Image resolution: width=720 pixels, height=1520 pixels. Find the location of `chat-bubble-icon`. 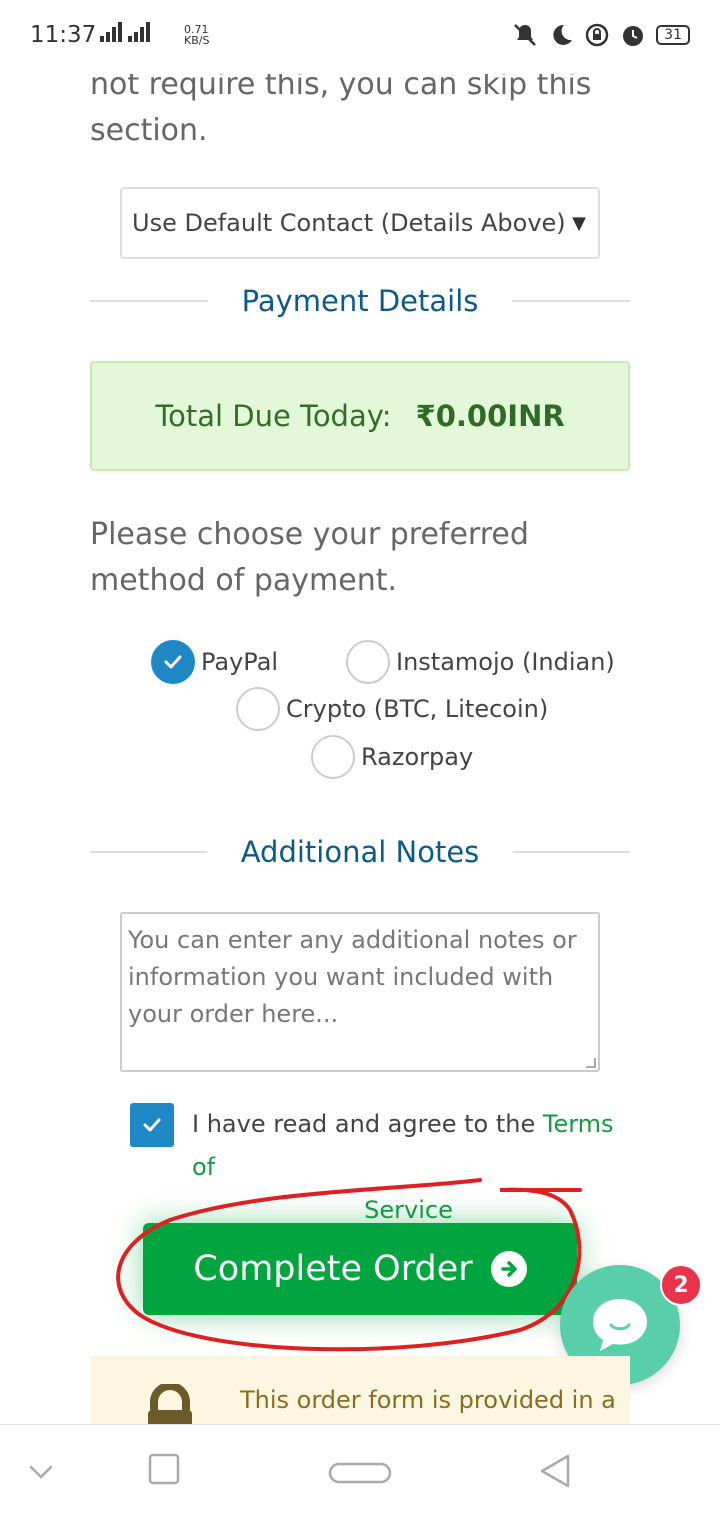

chat-bubble-icon is located at coordinates (620, 1325).